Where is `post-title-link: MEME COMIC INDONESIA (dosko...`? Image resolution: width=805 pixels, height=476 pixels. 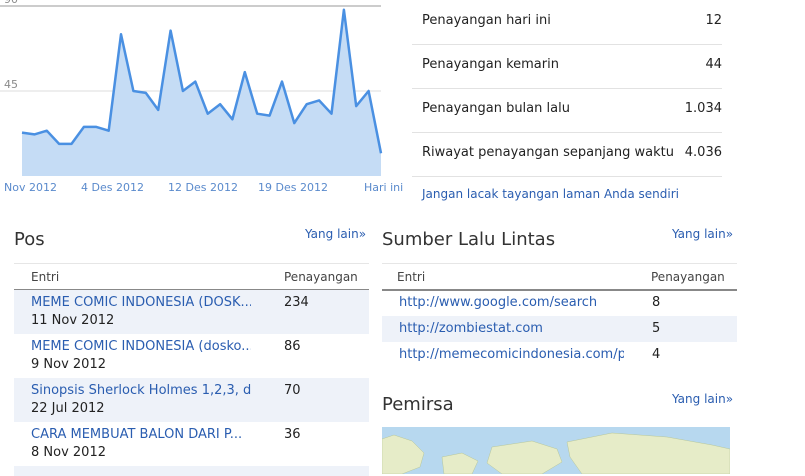
post-title-link: MEME COMIC INDONESIA (dosko... is located at coordinates (141, 346).